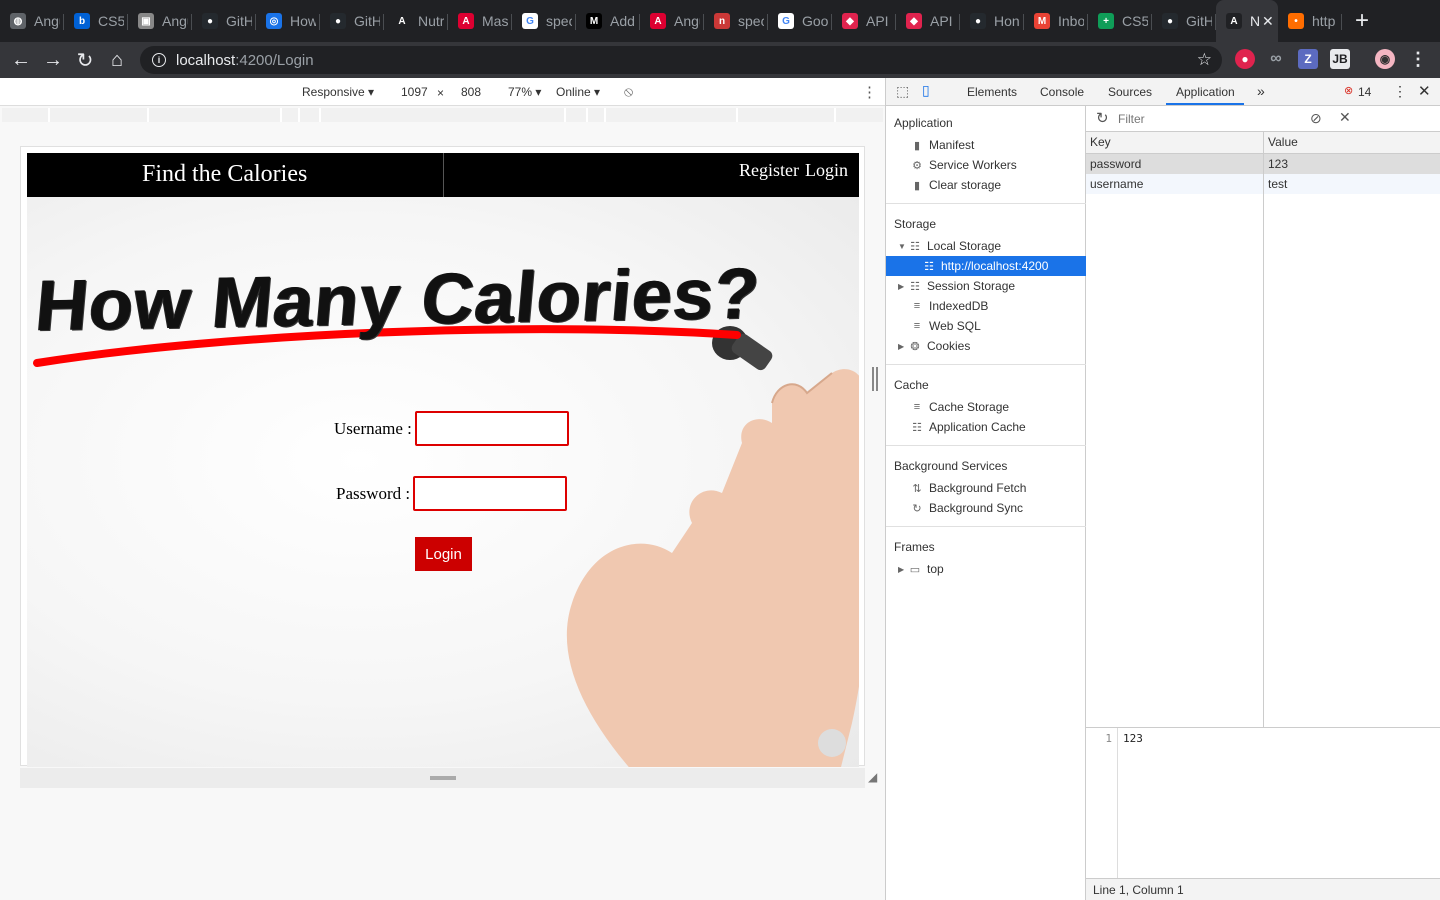 This screenshot has width=1440, height=900. Describe the element at coordinates (992, 92) in the screenshot. I see `tab-elements: Elements` at that location.